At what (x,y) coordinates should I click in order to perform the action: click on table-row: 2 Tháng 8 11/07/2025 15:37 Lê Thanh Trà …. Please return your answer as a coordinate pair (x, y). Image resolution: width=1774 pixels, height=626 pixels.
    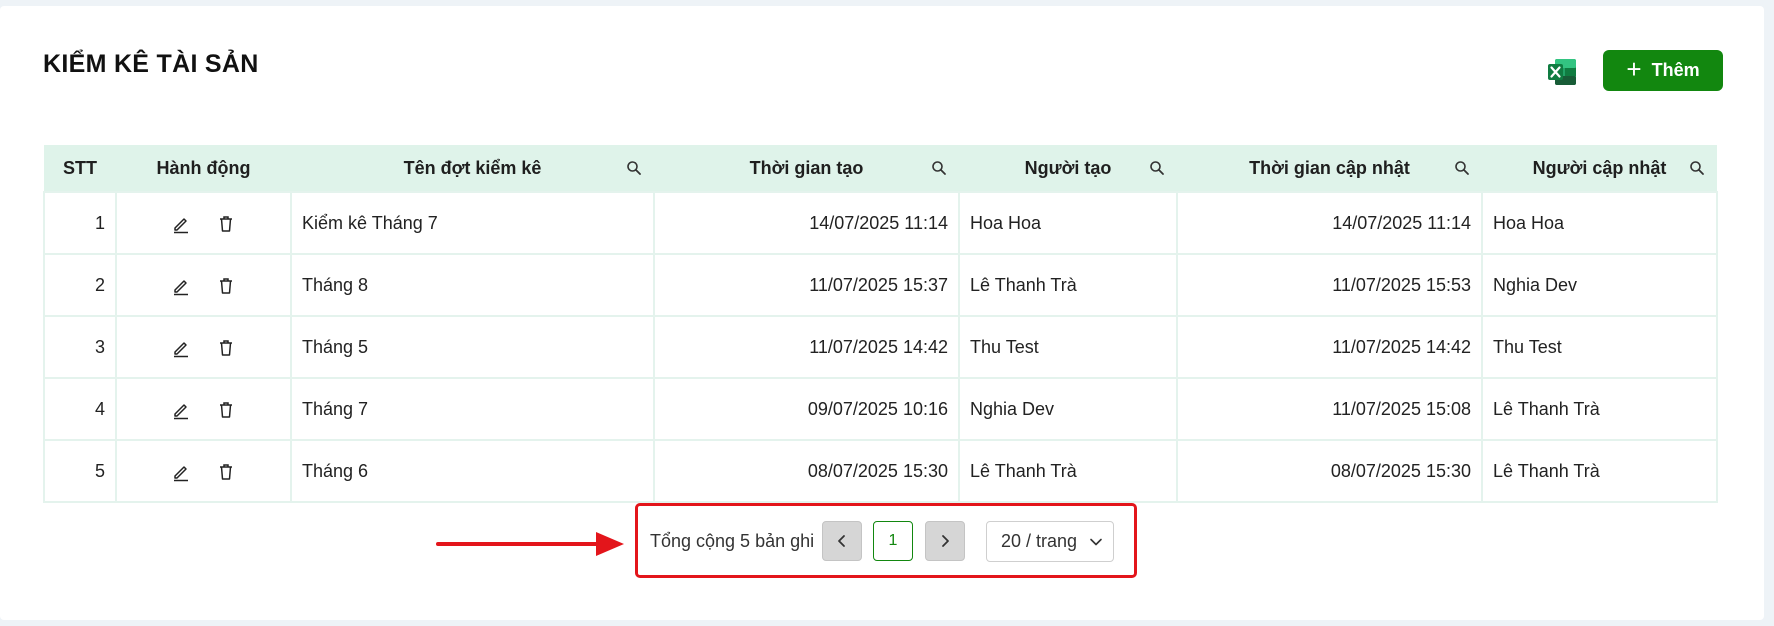
    Looking at the image, I should click on (880, 285).